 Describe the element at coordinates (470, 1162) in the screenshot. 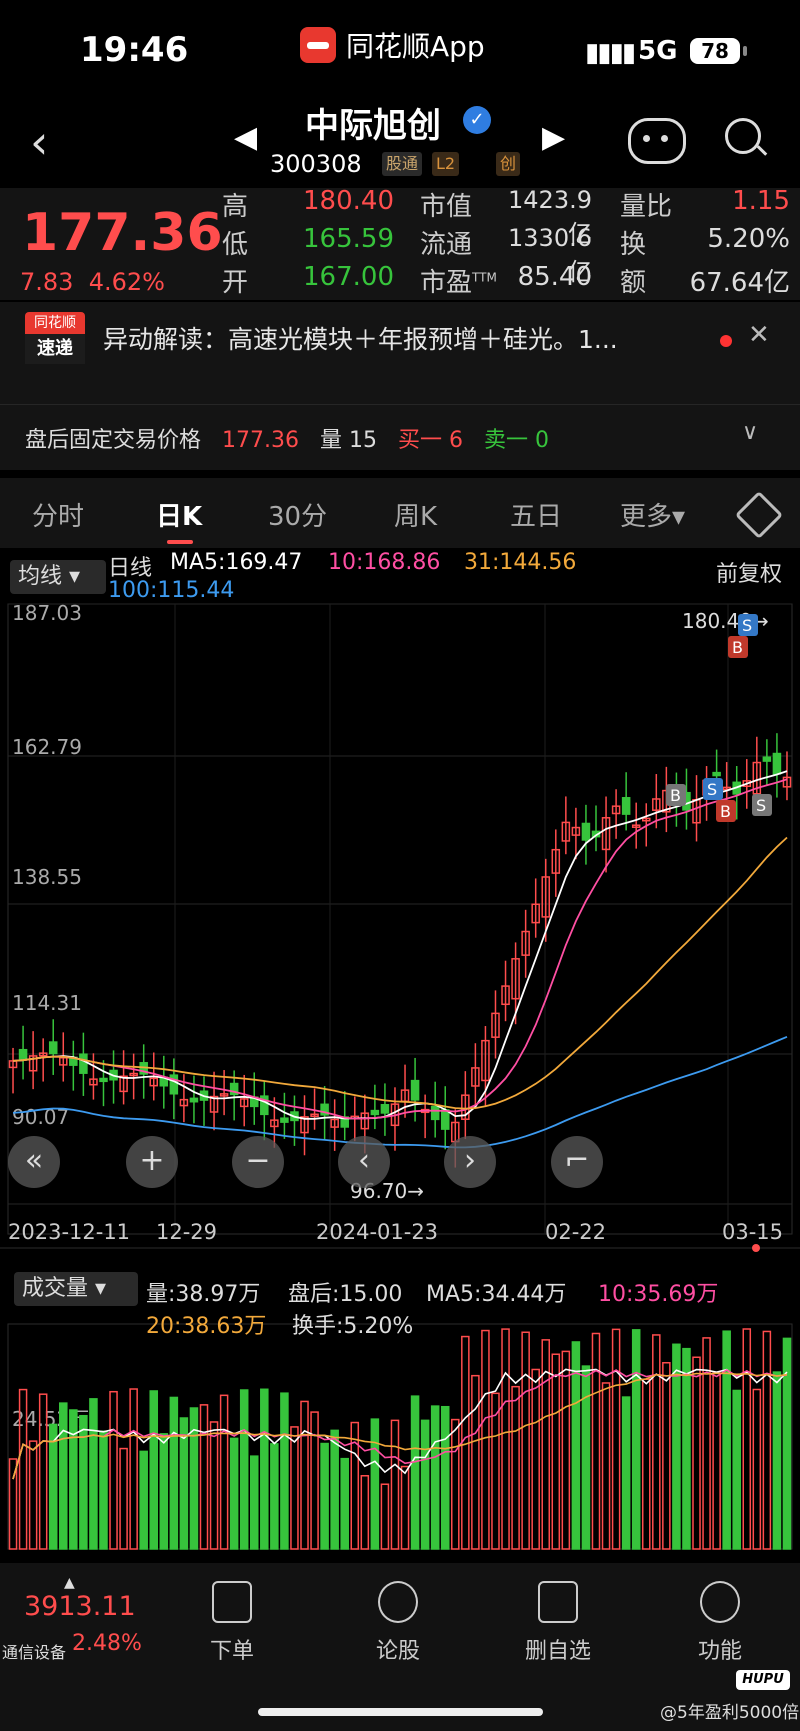

I see `scroll-right-button: ›` at that location.